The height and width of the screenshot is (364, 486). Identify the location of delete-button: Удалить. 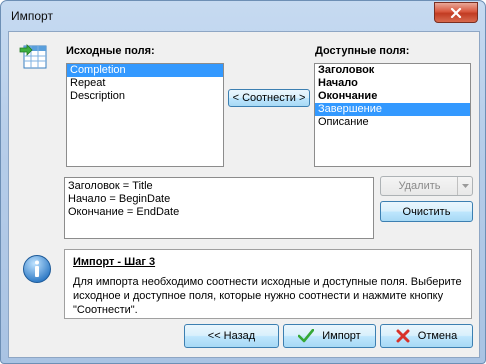
(426, 186).